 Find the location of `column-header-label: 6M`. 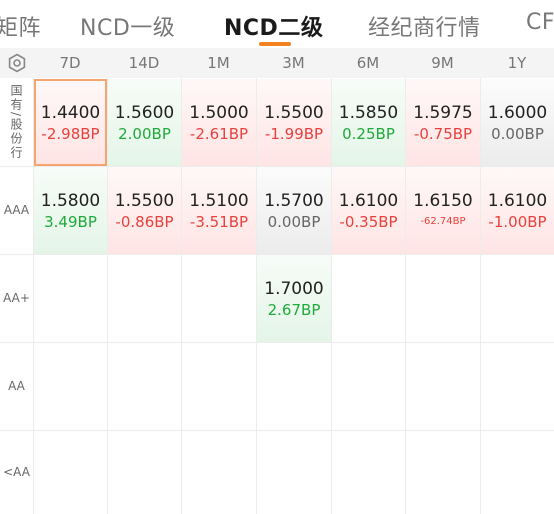

column-header-label: 6M is located at coordinates (368, 63).